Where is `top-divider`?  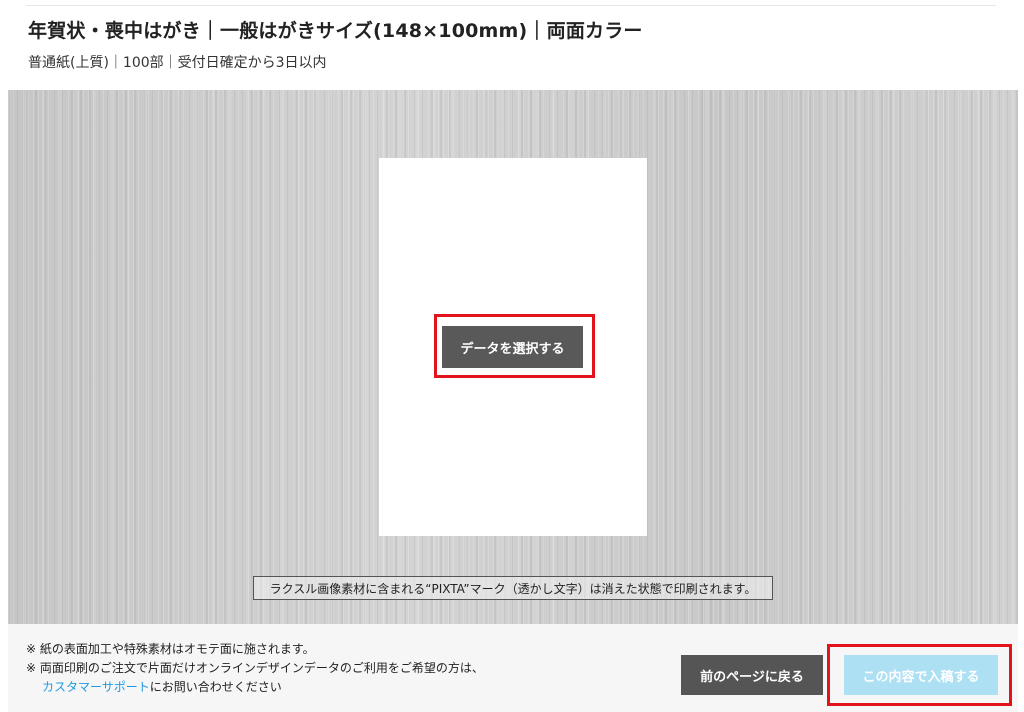 top-divider is located at coordinates (511, 5).